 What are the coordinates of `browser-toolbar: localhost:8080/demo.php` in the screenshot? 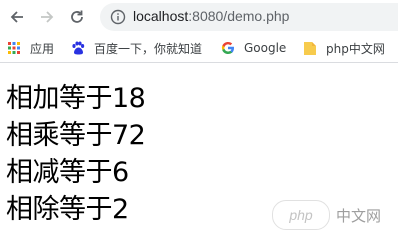 It's located at (199, 17).